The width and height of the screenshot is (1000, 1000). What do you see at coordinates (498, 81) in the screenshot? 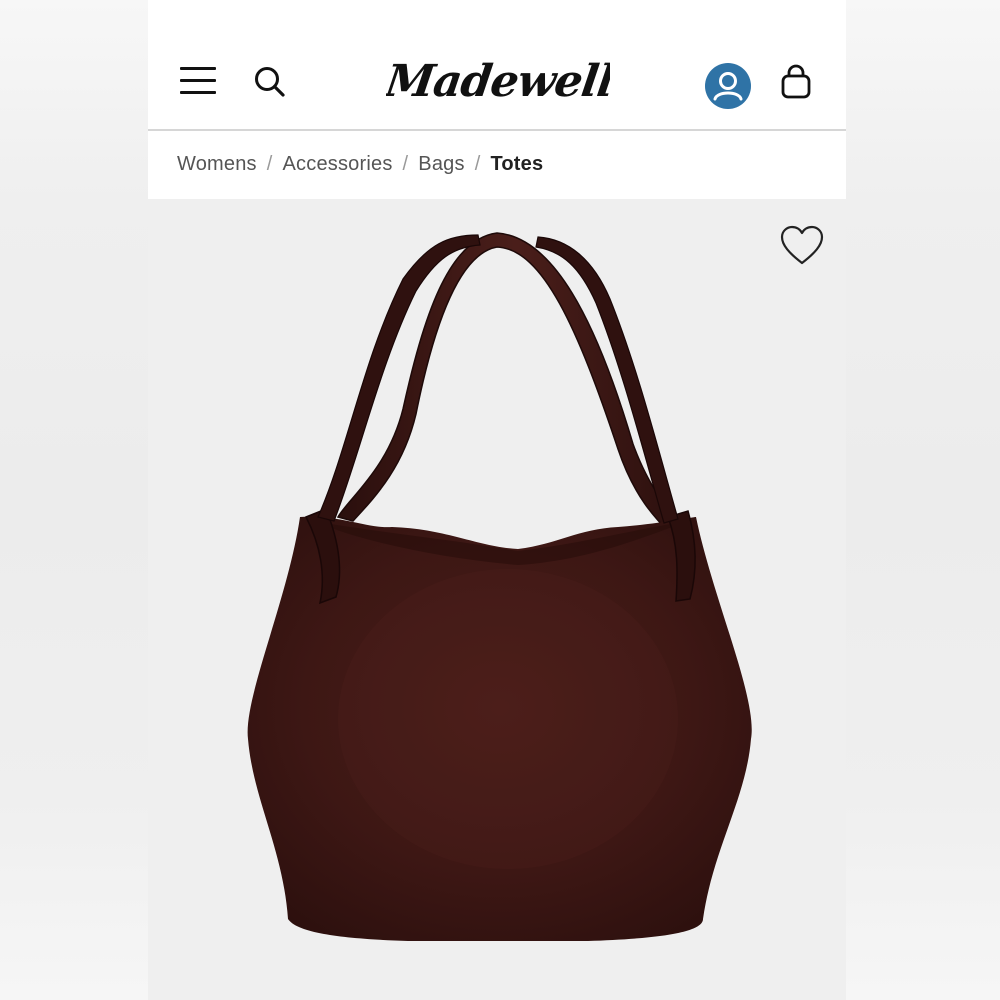
I see `svg-text: Madewell` at bounding box center [498, 81].